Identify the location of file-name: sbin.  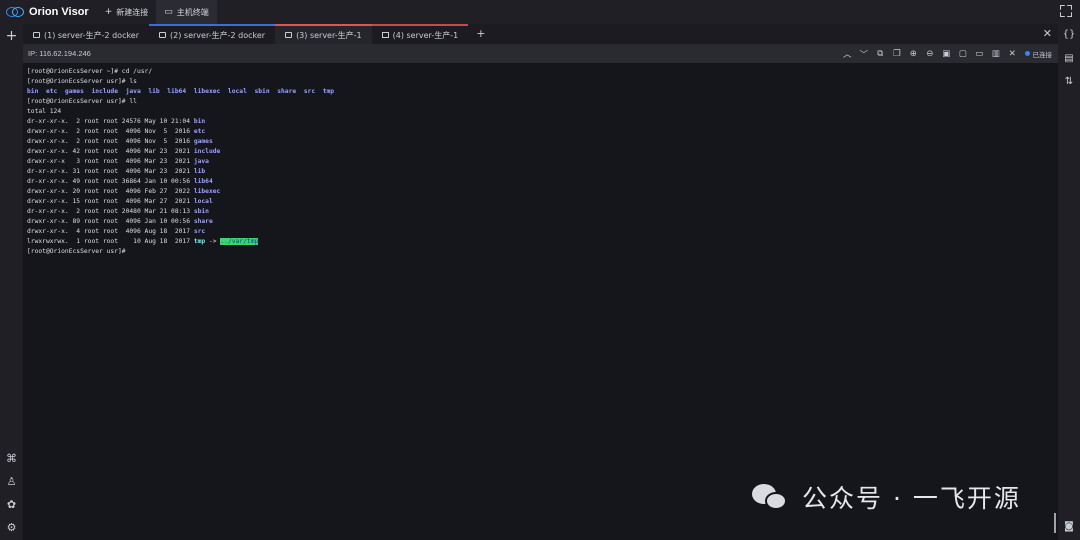
(201, 211).